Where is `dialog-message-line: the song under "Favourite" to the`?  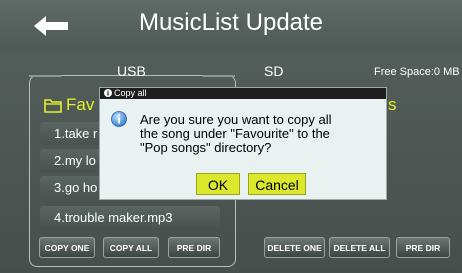 dialog-message-line: the song under "Favourite" to the is located at coordinates (235, 133).